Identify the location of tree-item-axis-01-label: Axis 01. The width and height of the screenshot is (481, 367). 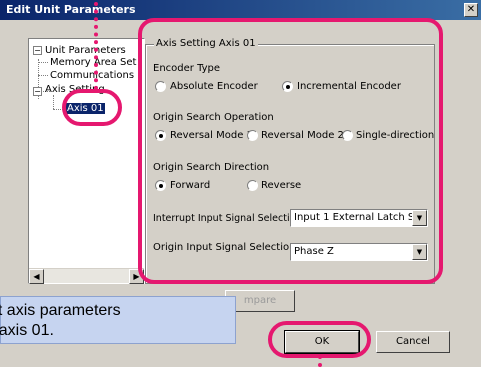
(85, 108).